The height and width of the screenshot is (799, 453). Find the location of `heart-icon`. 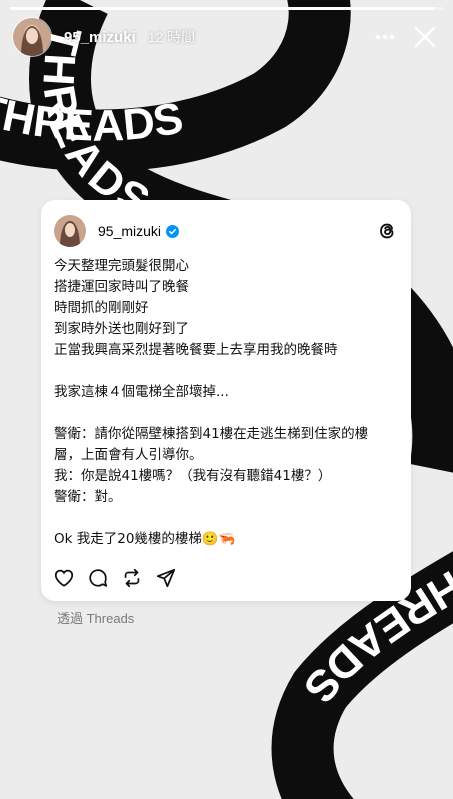

heart-icon is located at coordinates (64, 578).